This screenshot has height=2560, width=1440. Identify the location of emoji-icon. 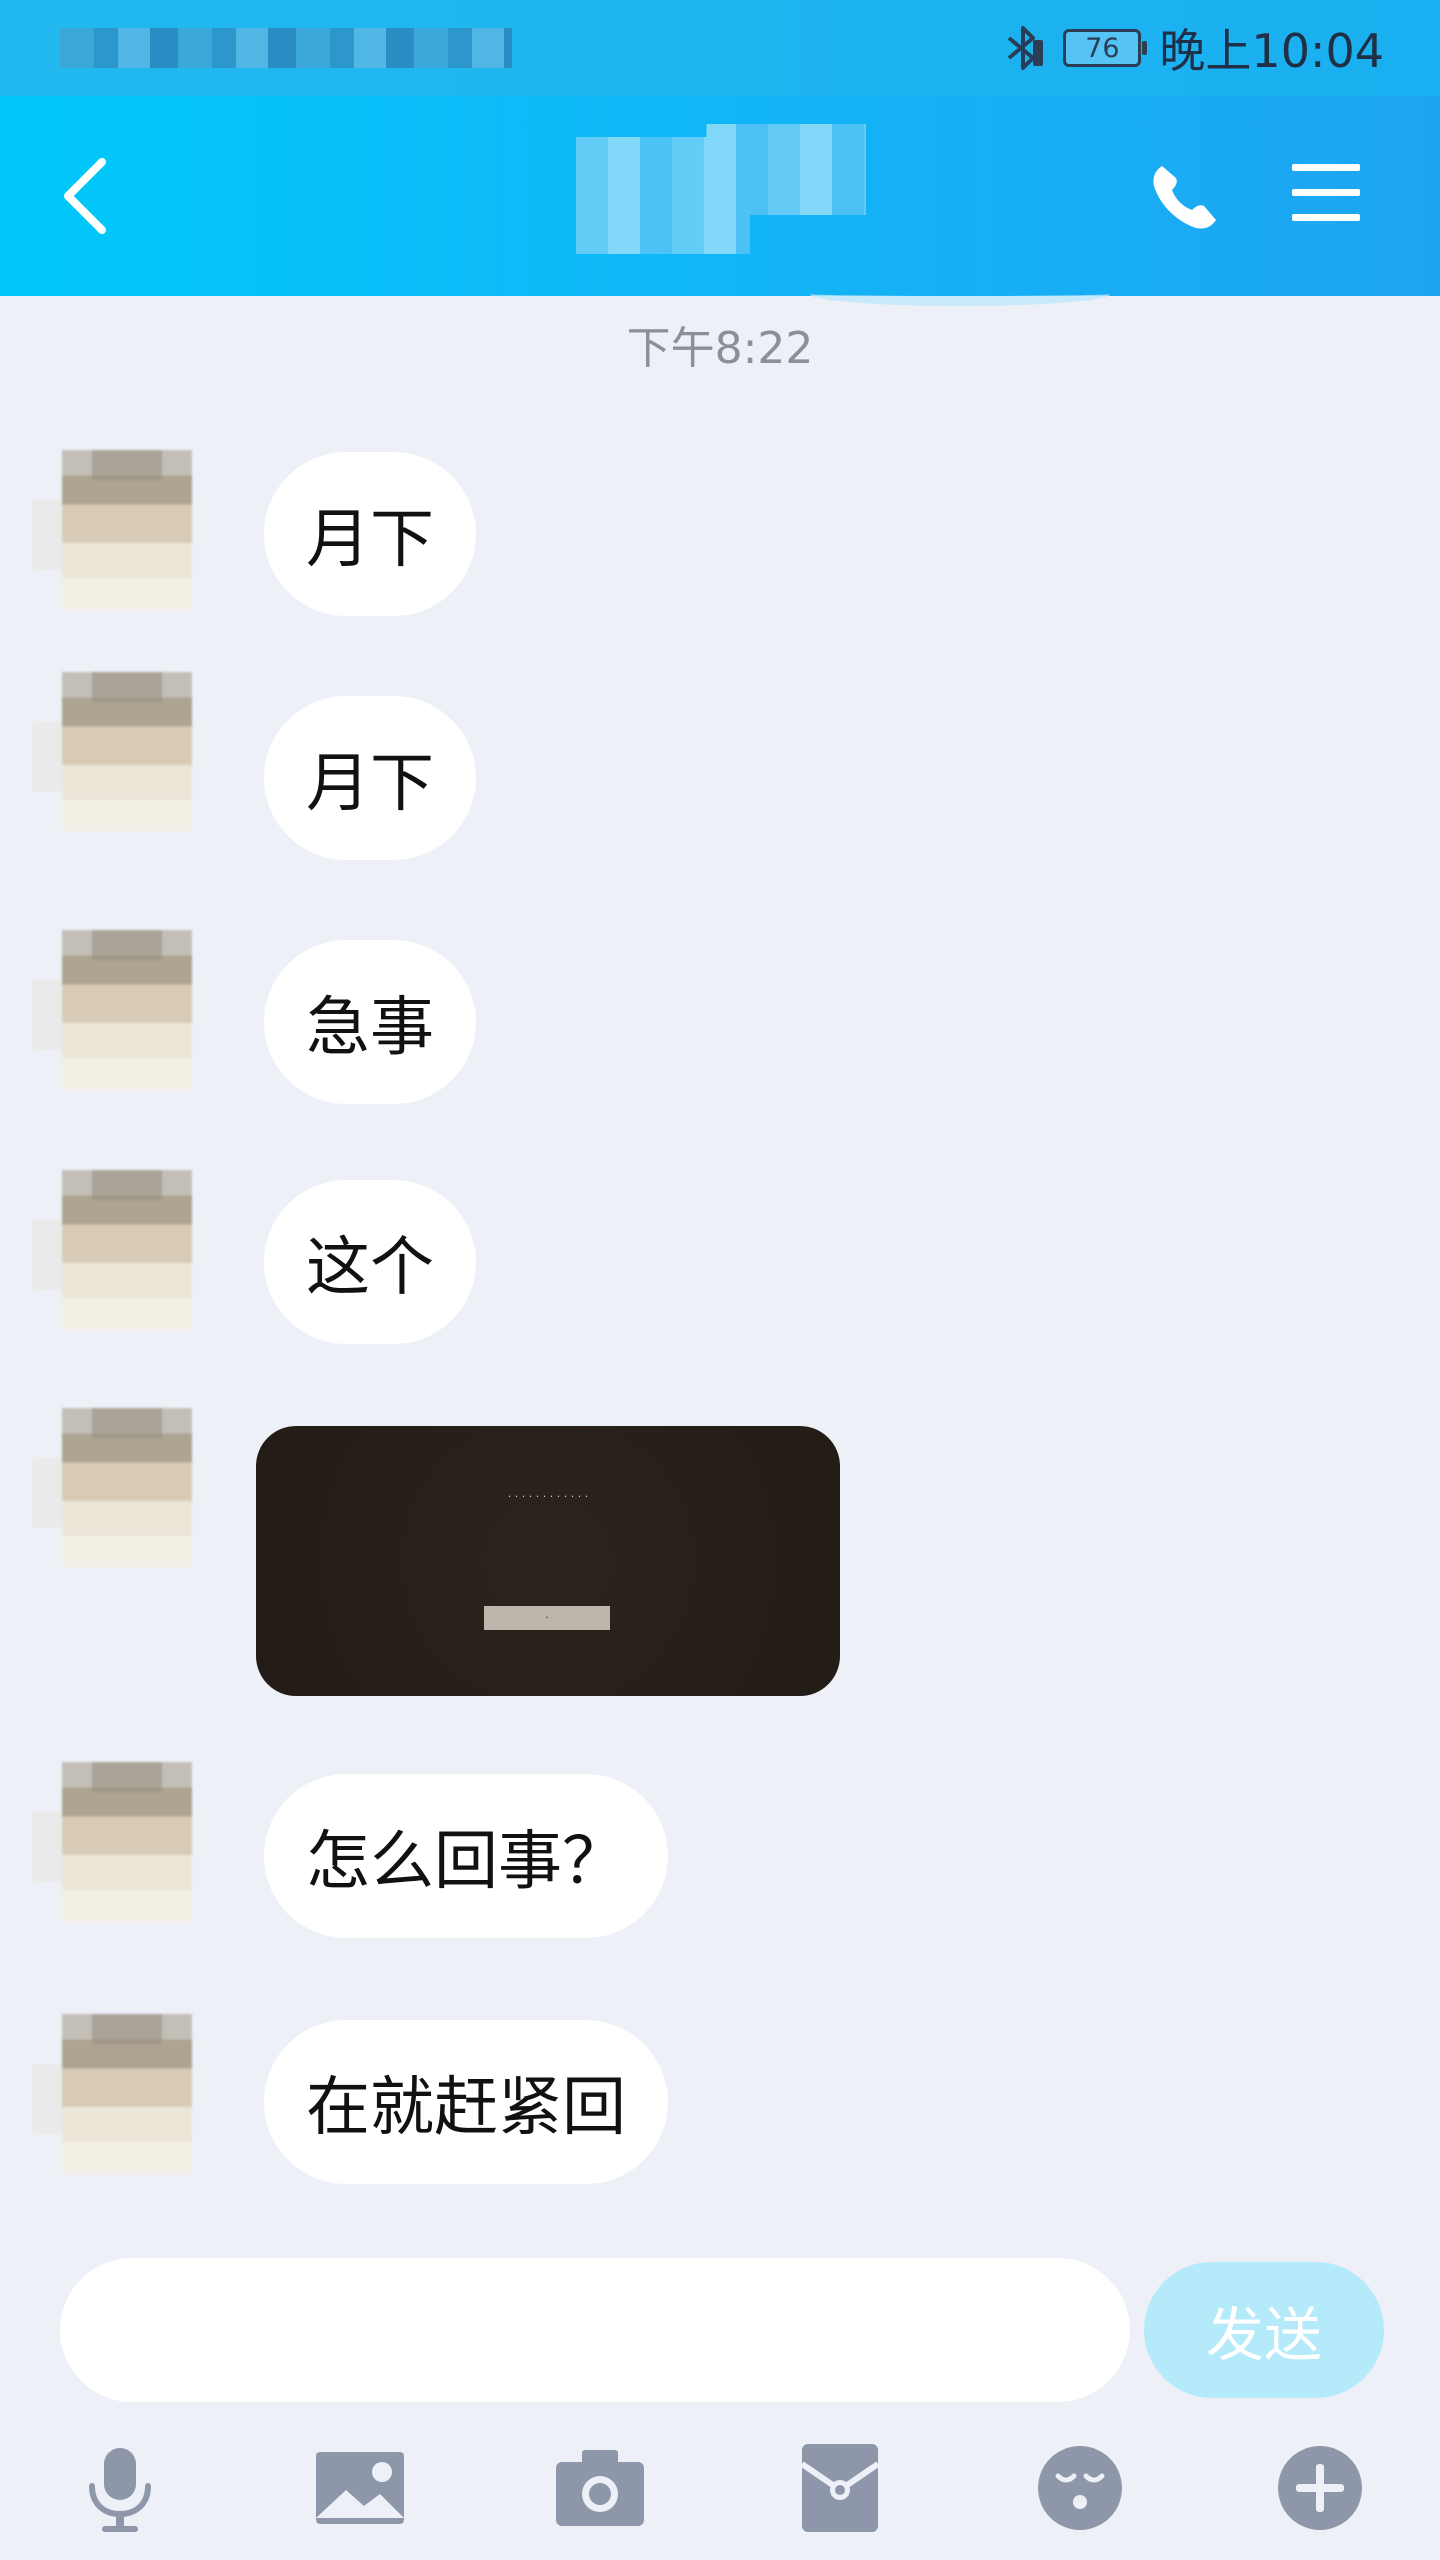
(1080, 2488).